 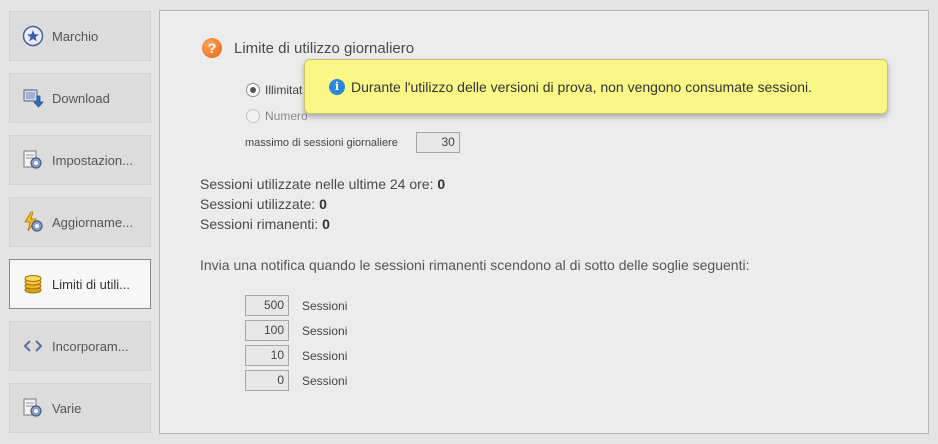 What do you see at coordinates (296, 380) in the screenshot?
I see `threshold-row: 0 Sessioni` at bounding box center [296, 380].